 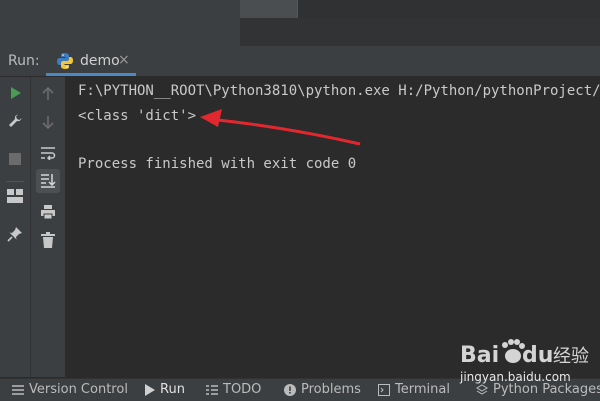 I want to click on run-tool-window-header: Run: demo ×, so click(x=300, y=61).